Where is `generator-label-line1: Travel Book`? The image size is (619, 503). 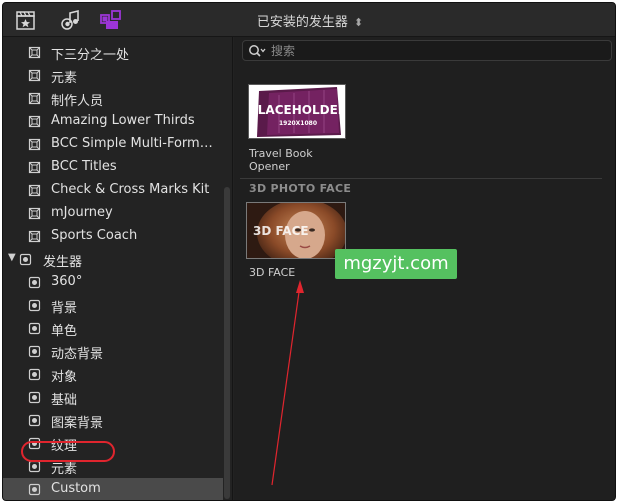
generator-label-line1: Travel Book is located at coordinates (281, 153).